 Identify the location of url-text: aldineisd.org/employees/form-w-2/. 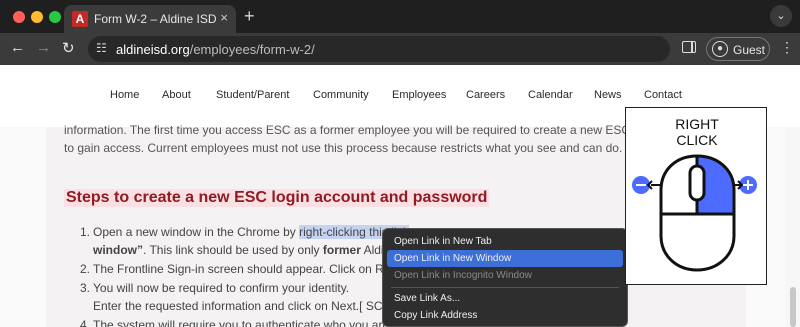
(215, 49).